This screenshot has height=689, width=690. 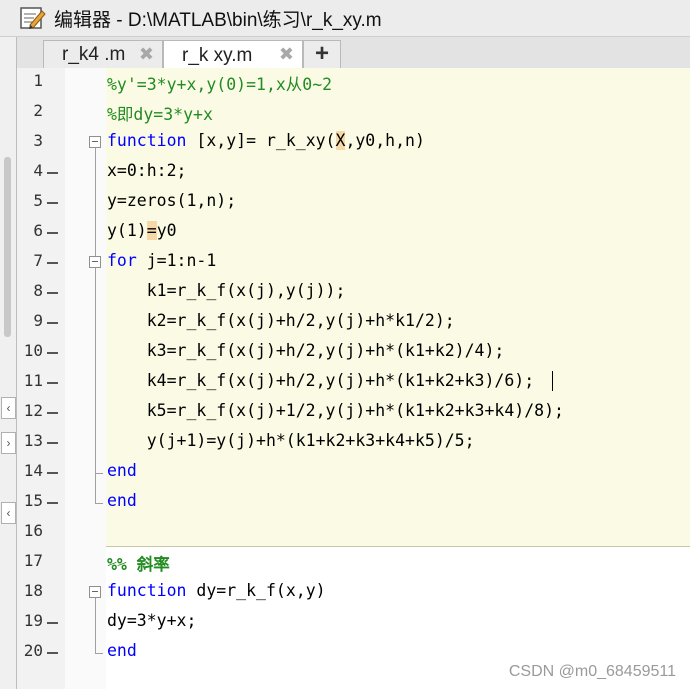 What do you see at coordinates (151, 620) in the screenshot?
I see `code-text: dy=3*y+x;` at bounding box center [151, 620].